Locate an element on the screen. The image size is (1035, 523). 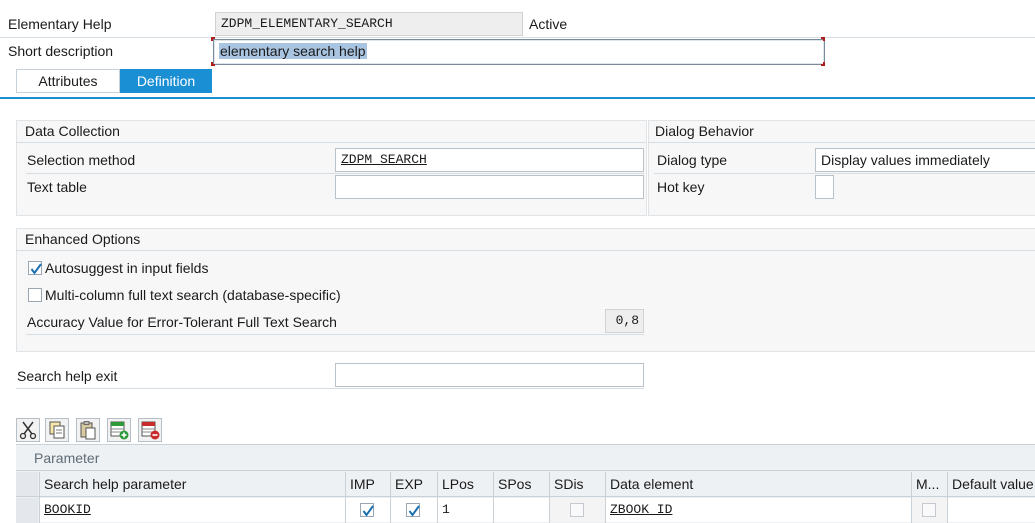
multicolumn-search-checkbox is located at coordinates (35, 295).